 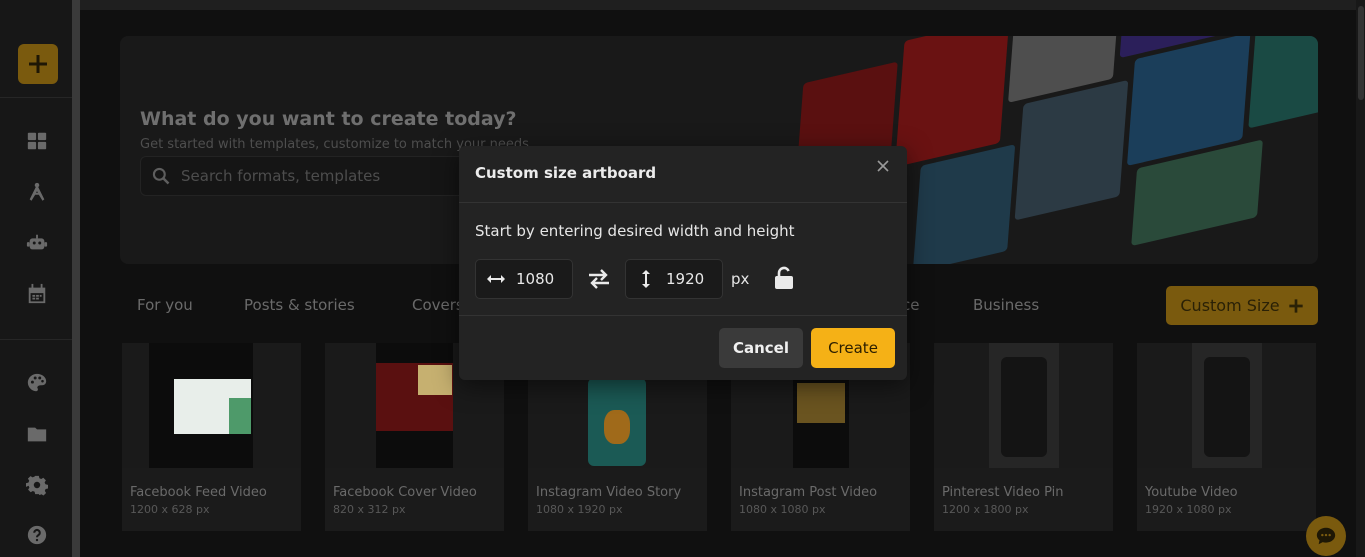 I want to click on card-size: 1200 x 628 px, so click(x=170, y=509).